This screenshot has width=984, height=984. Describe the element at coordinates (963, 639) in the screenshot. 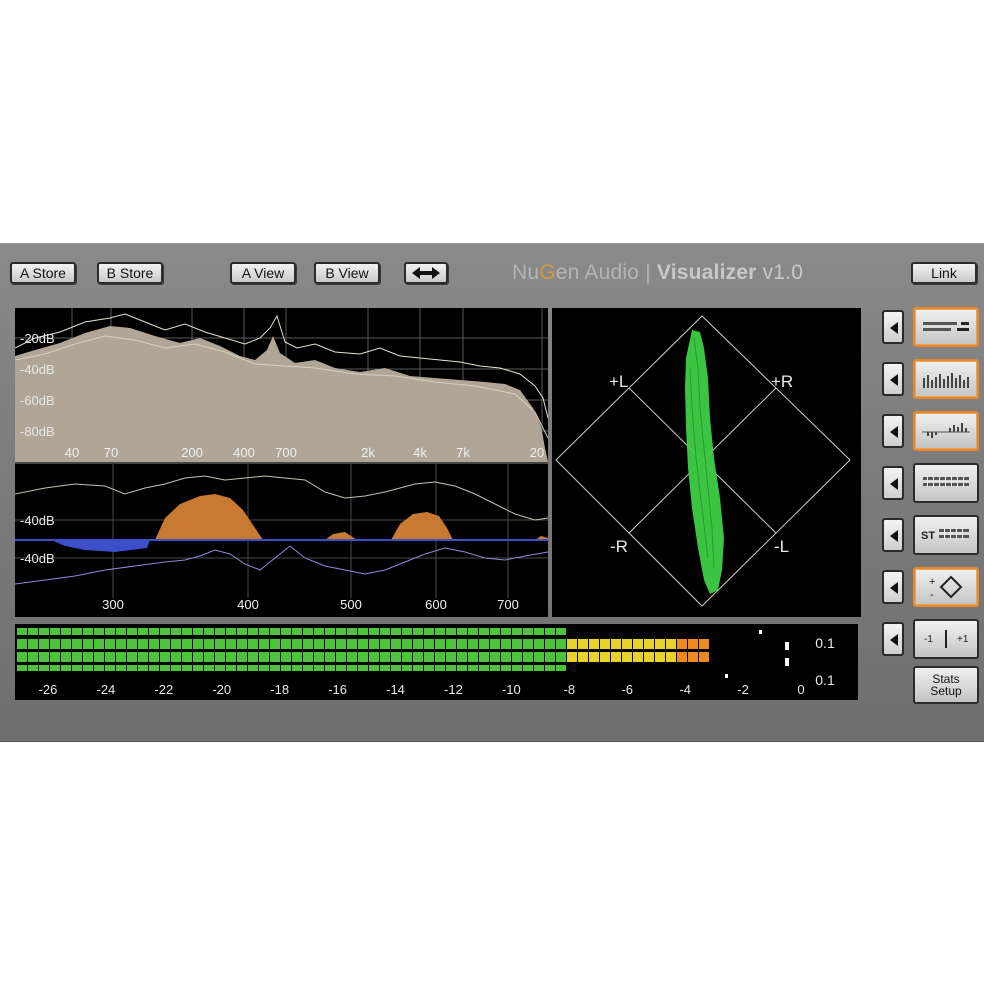

I see `svg-text: +1` at that location.